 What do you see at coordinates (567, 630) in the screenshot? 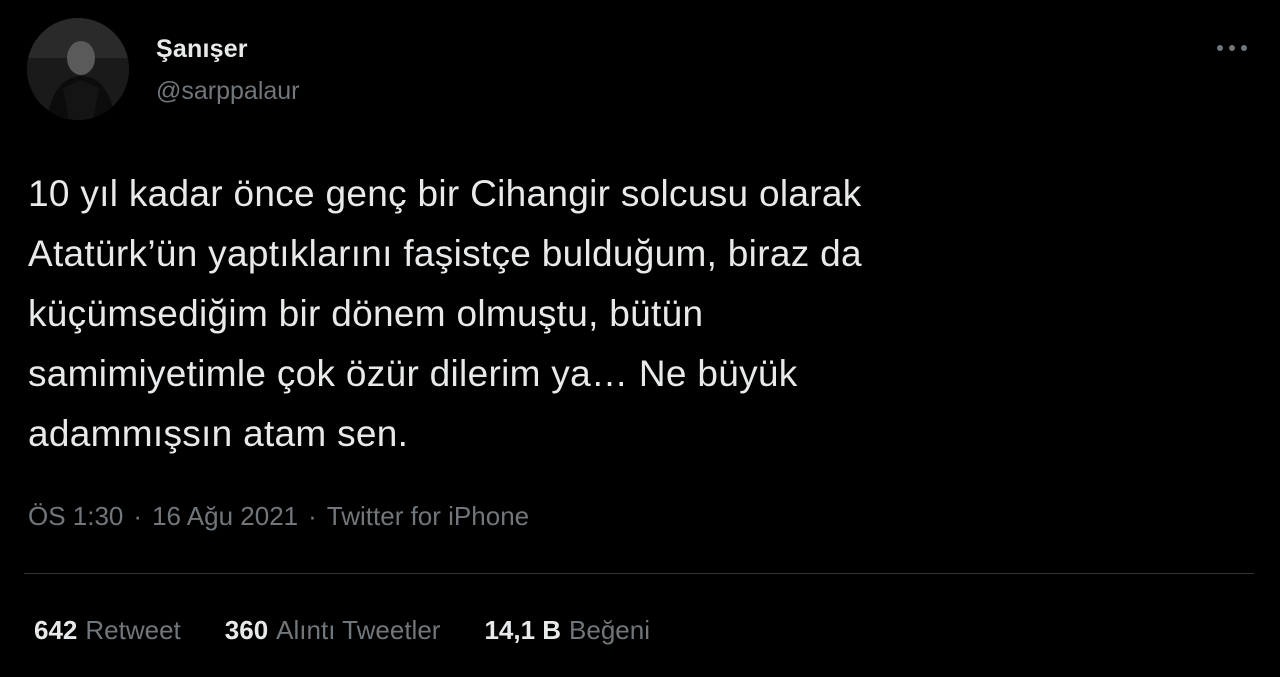
I see `likes-stat: 14,1 B Beğeni` at bounding box center [567, 630].